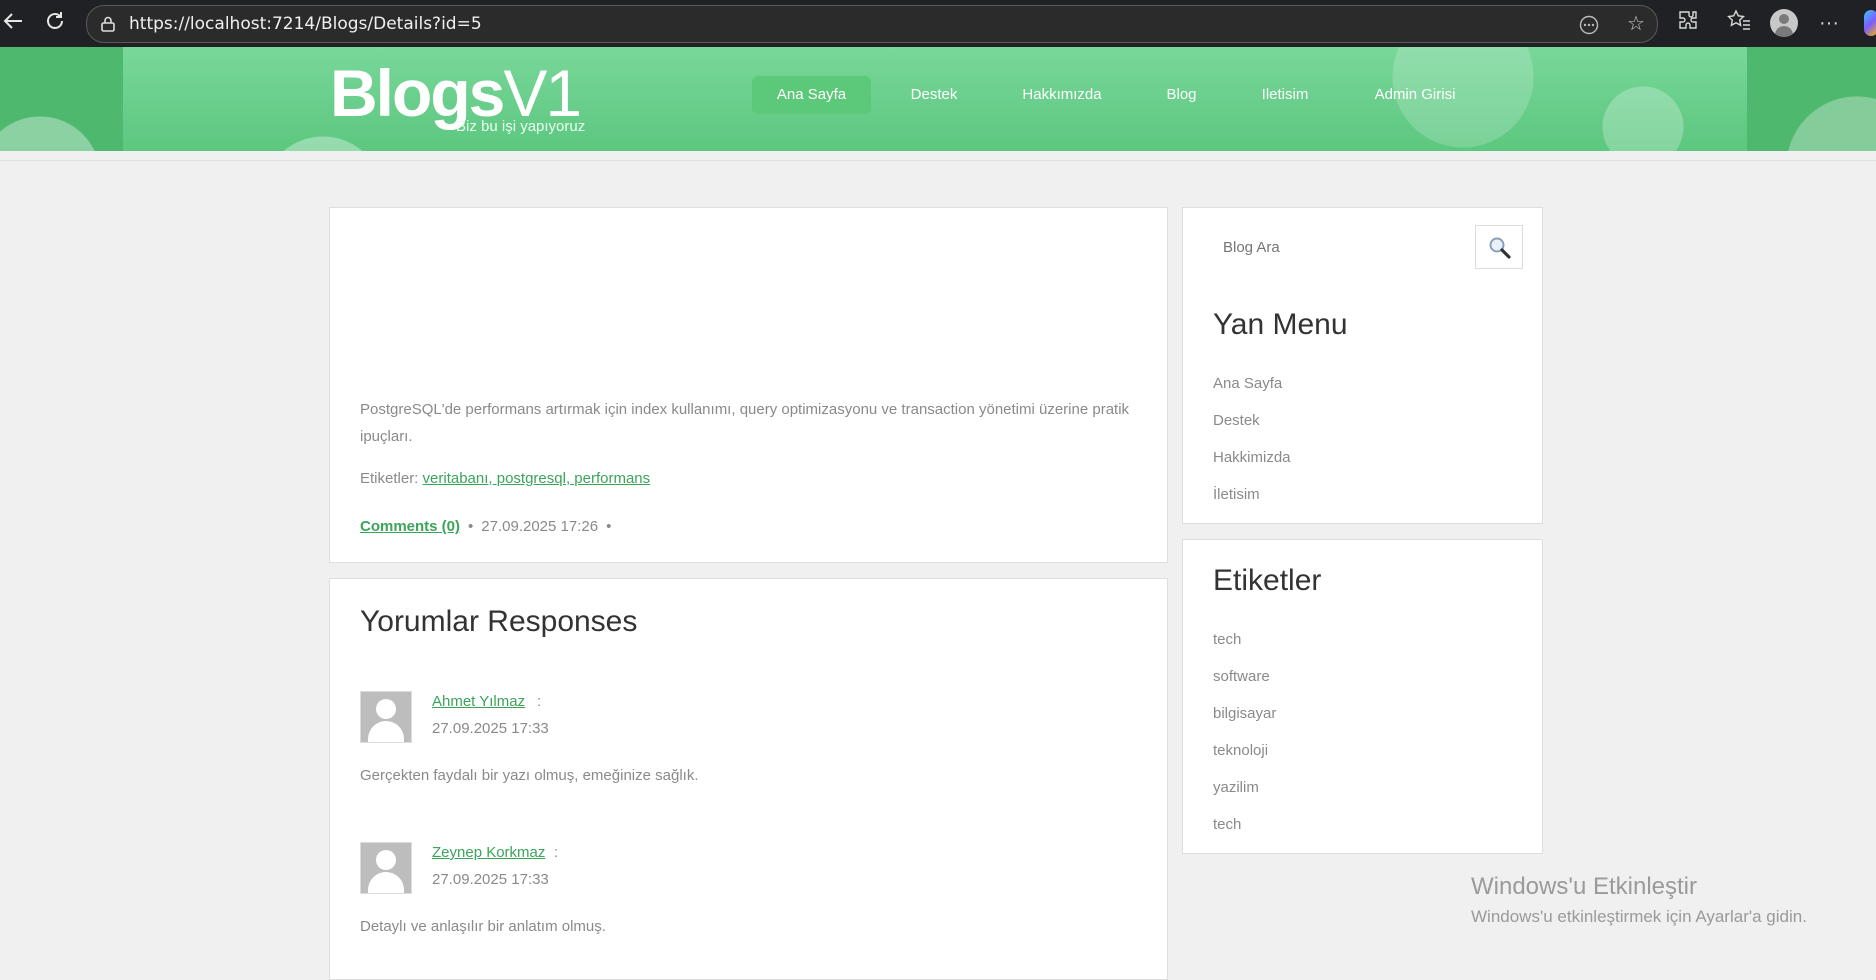 This screenshot has width=1876, height=980. Describe the element at coordinates (1181, 95) in the screenshot. I see `nav-blog: Blog` at that location.